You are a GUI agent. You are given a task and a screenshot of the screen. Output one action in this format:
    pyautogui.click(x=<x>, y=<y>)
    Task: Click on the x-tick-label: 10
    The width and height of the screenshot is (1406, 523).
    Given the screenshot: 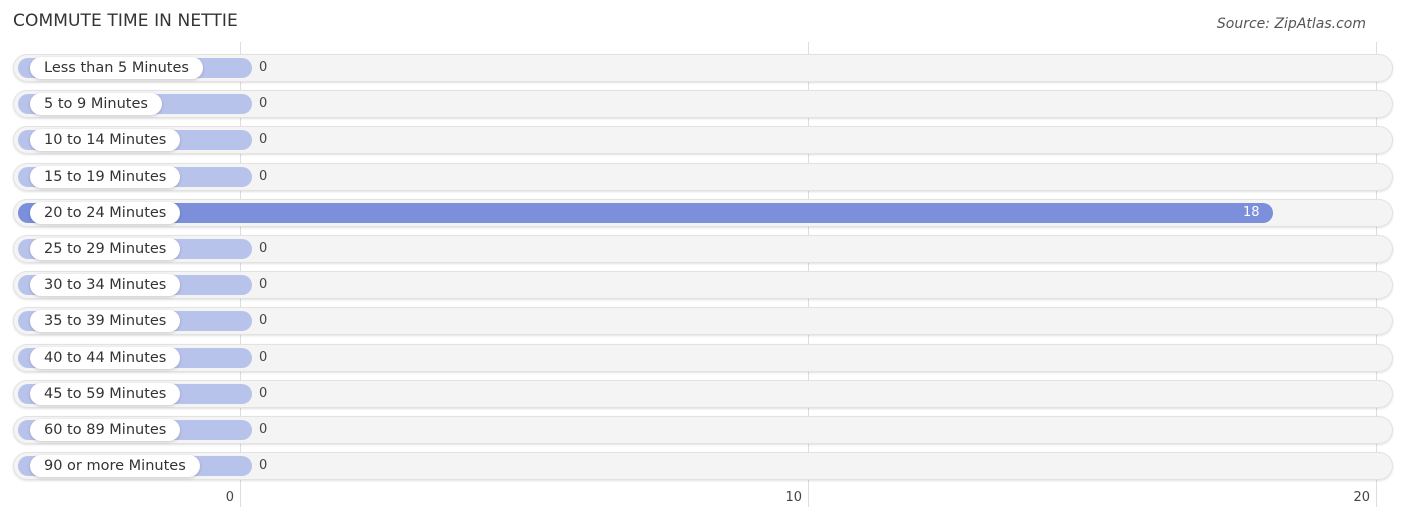 What is the action you would take?
    pyautogui.click(x=793, y=497)
    